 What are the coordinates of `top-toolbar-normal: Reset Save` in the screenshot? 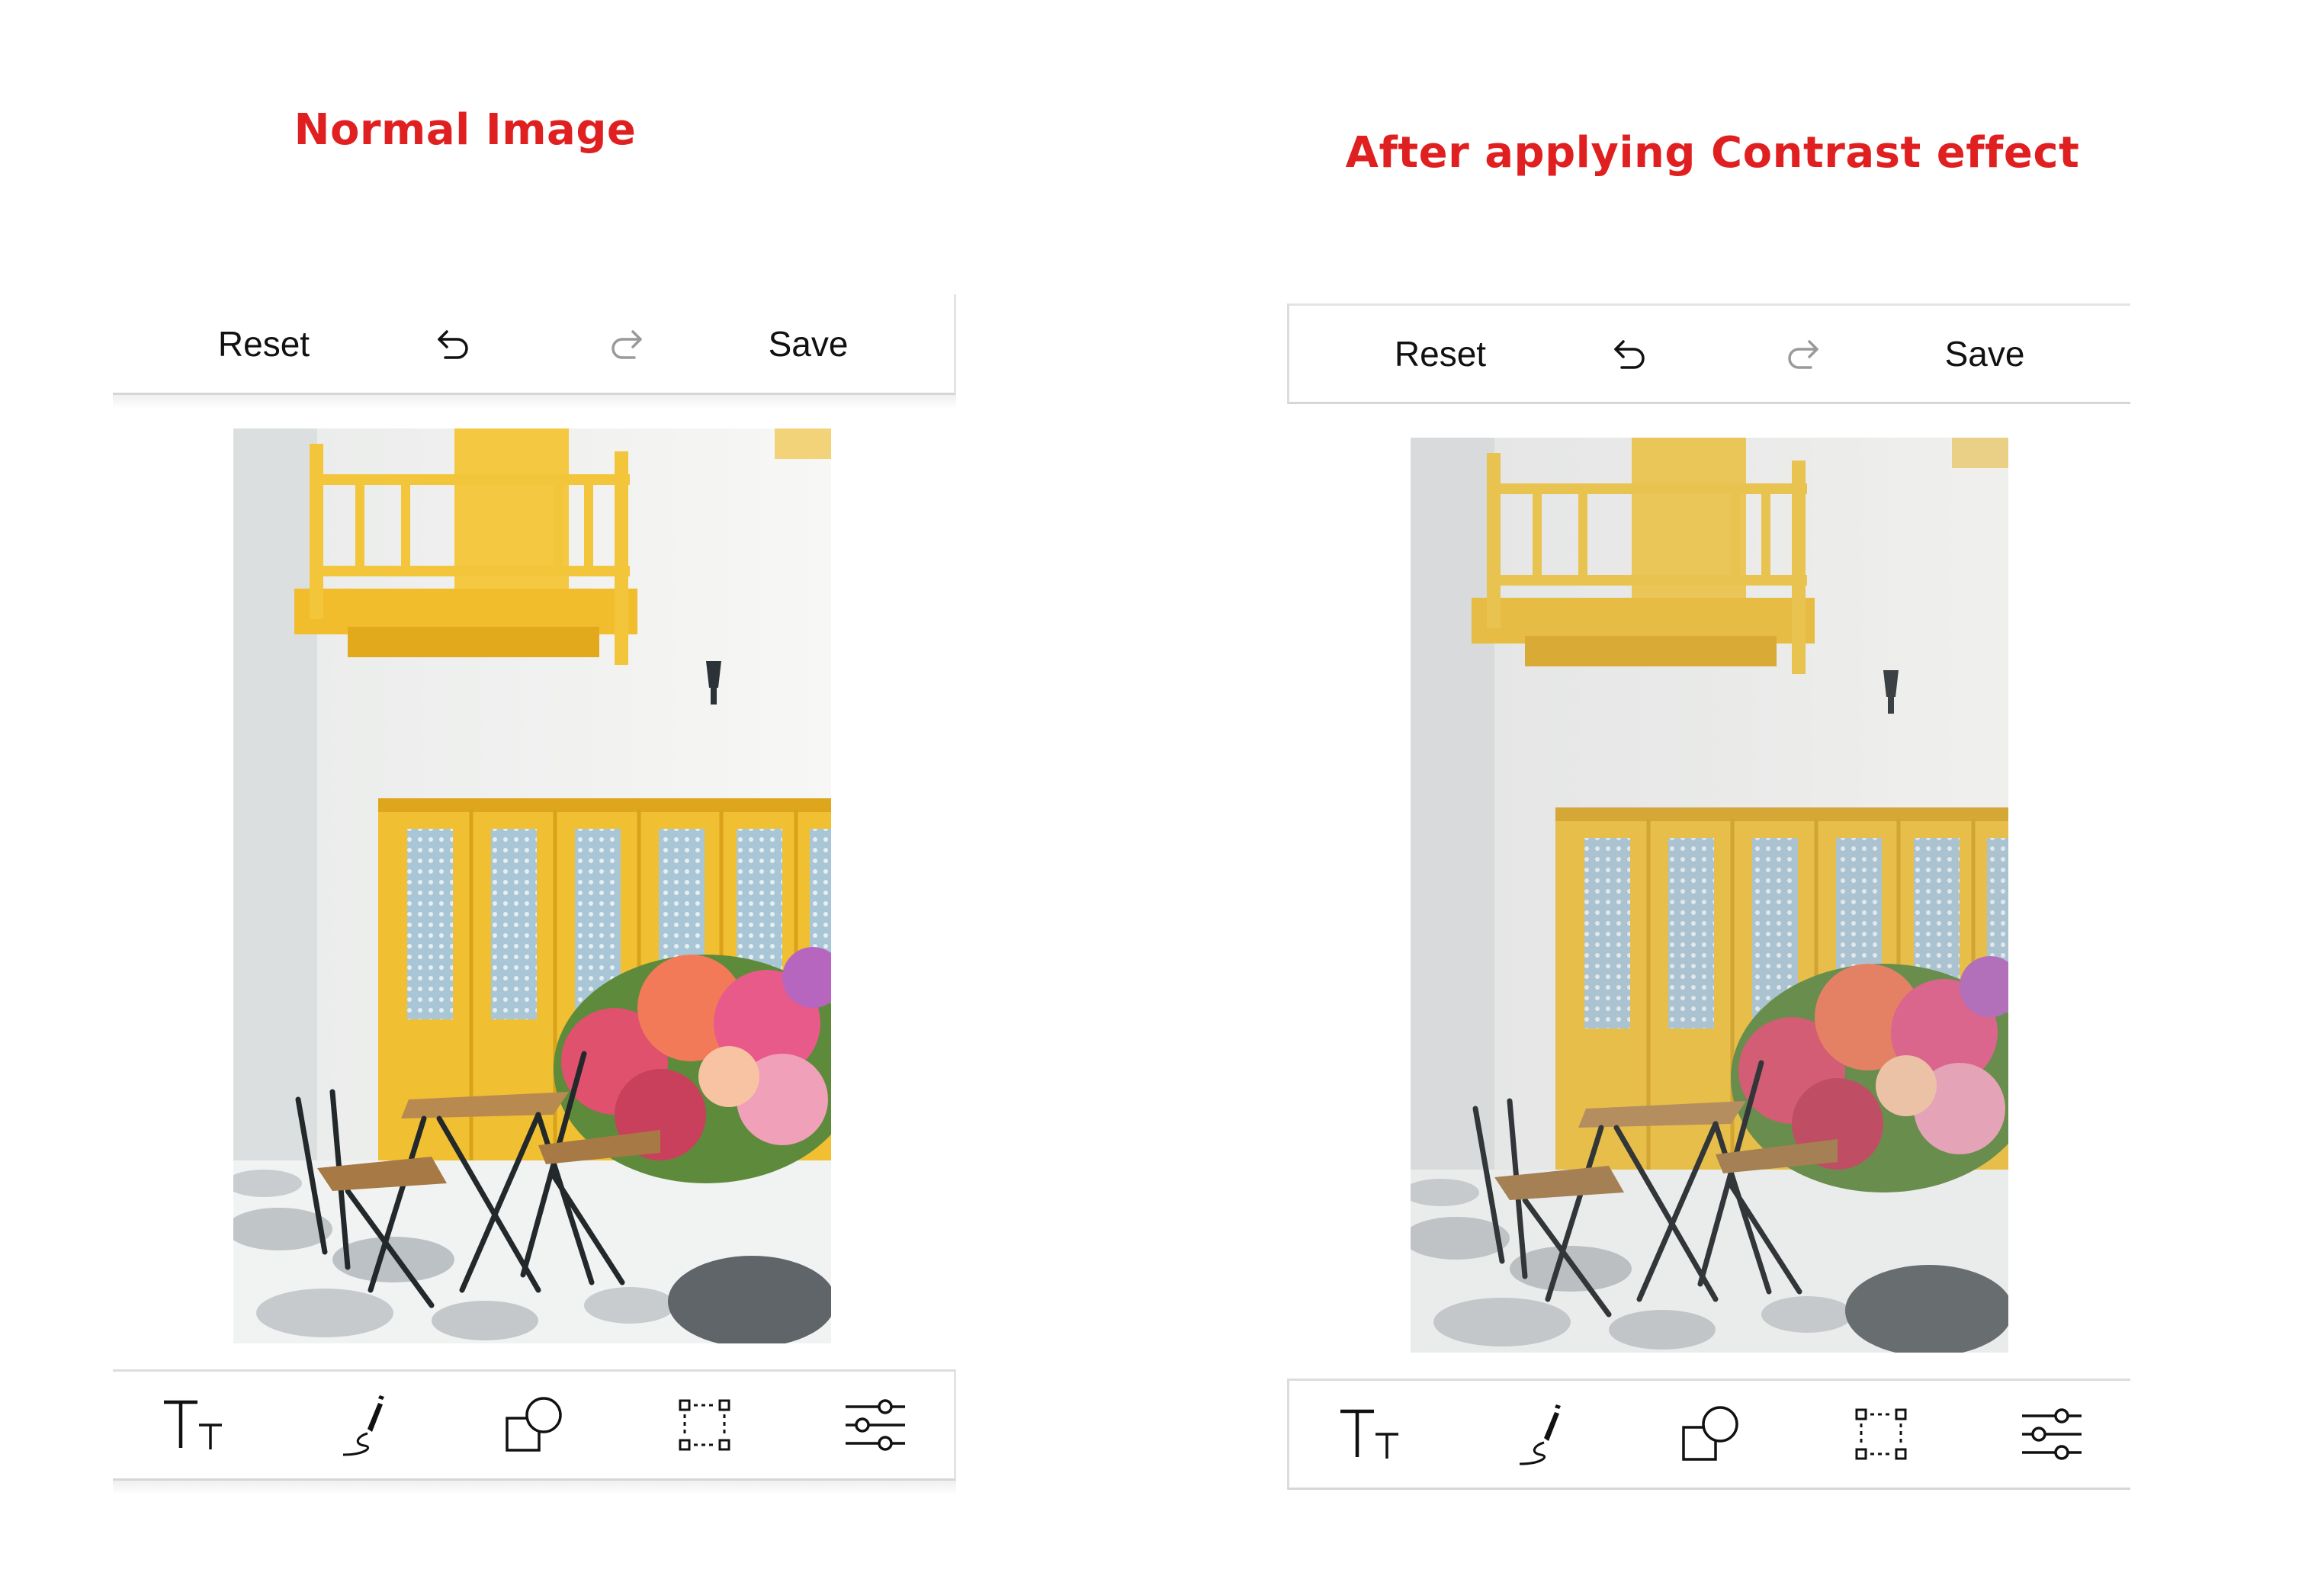 It's located at (534, 344).